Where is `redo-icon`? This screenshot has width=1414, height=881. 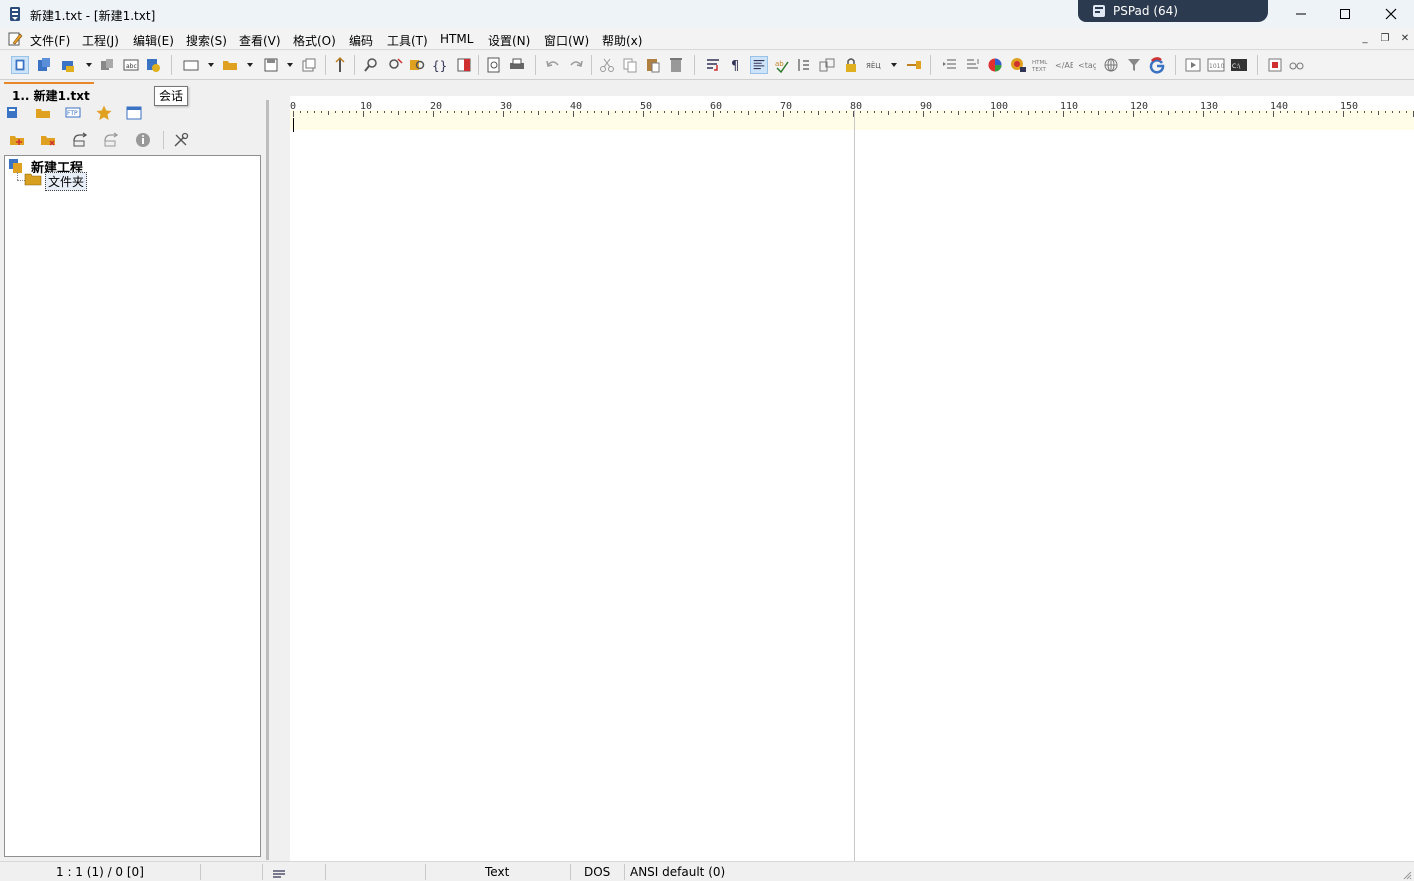 redo-icon is located at coordinates (576, 65).